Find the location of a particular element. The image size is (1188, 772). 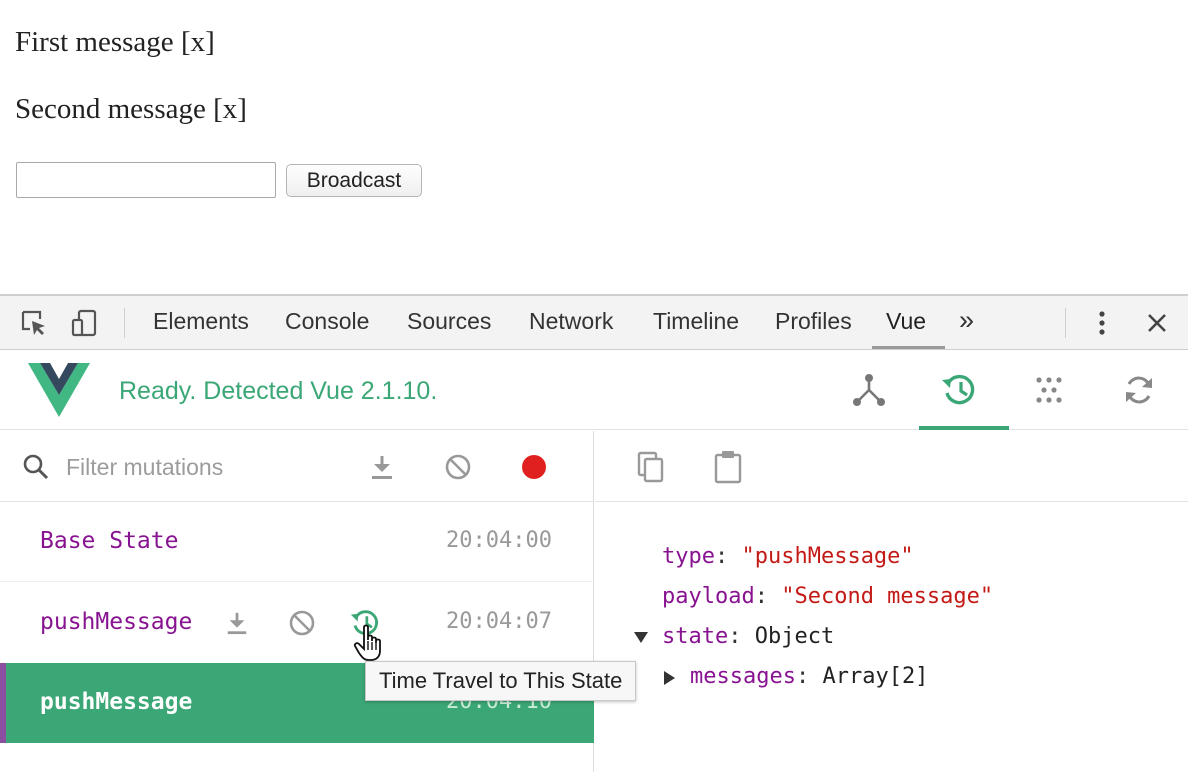

more-tabs-icon: » is located at coordinates (966, 320).